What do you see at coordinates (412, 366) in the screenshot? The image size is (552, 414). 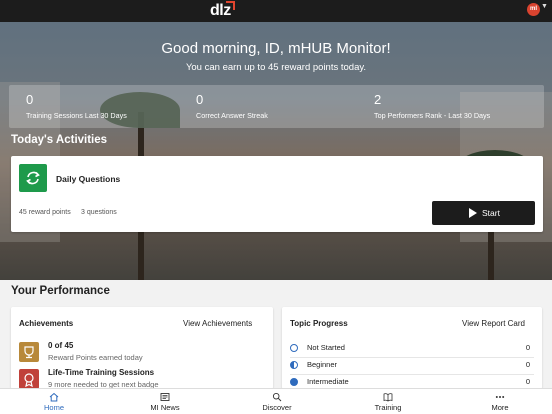 I see `topic-row-beginner: Beginner 0` at bounding box center [412, 366].